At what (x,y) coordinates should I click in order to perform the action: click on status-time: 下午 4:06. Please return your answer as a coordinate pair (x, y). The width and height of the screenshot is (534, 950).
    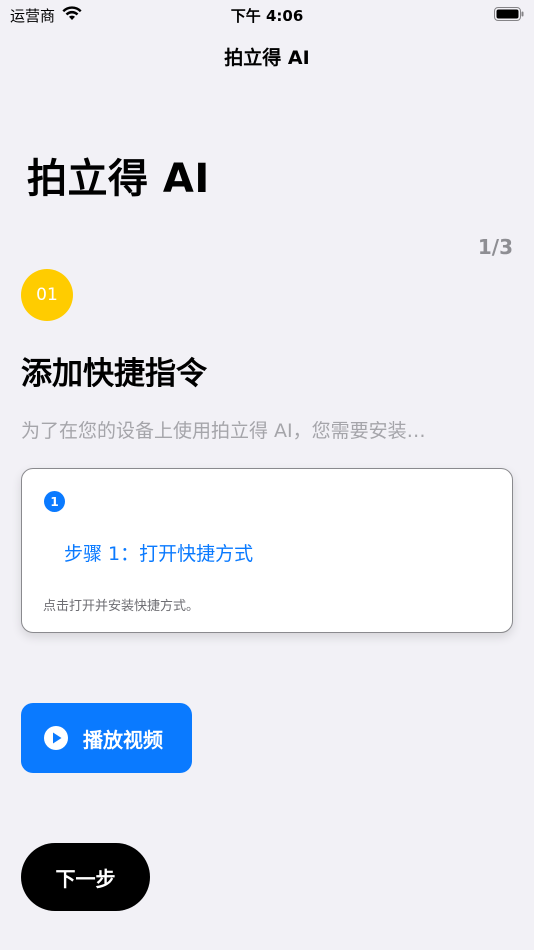
    Looking at the image, I should click on (267, 16).